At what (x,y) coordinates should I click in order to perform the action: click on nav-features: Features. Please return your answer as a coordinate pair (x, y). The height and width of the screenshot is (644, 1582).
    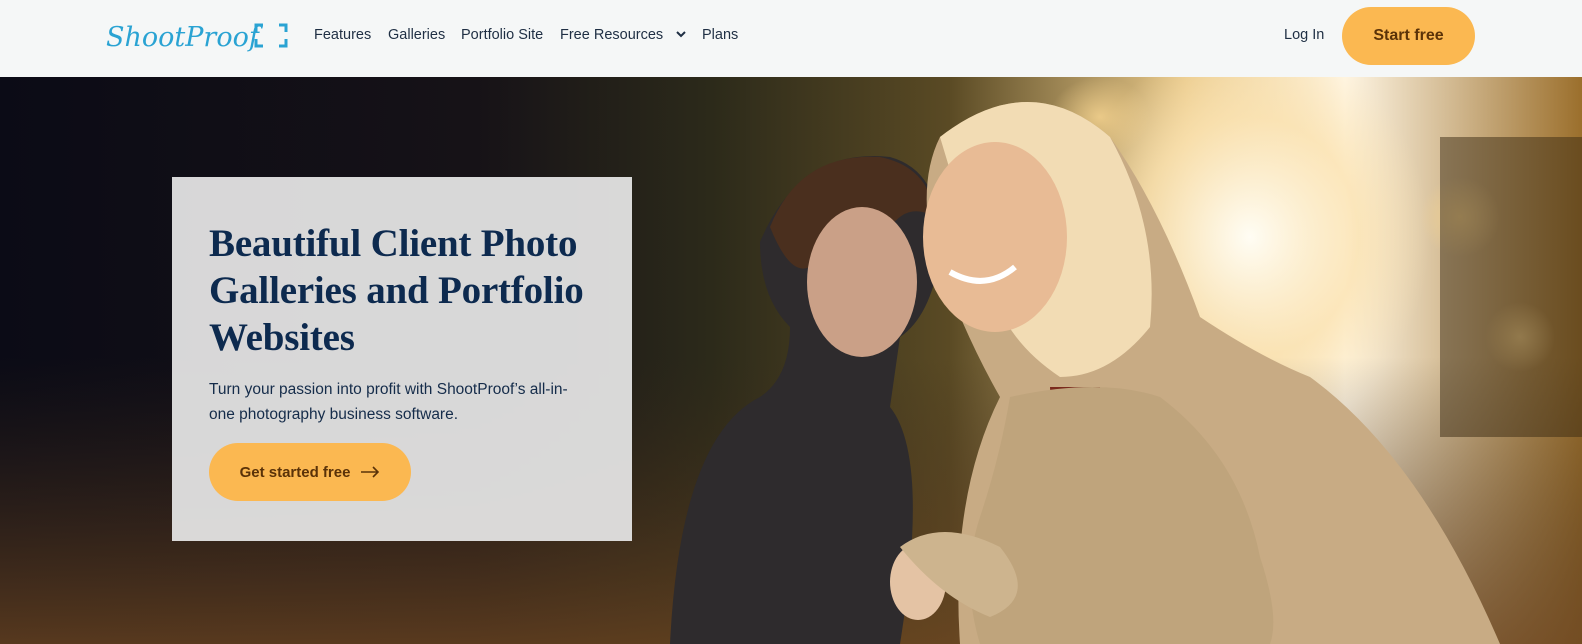
    Looking at the image, I should click on (342, 35).